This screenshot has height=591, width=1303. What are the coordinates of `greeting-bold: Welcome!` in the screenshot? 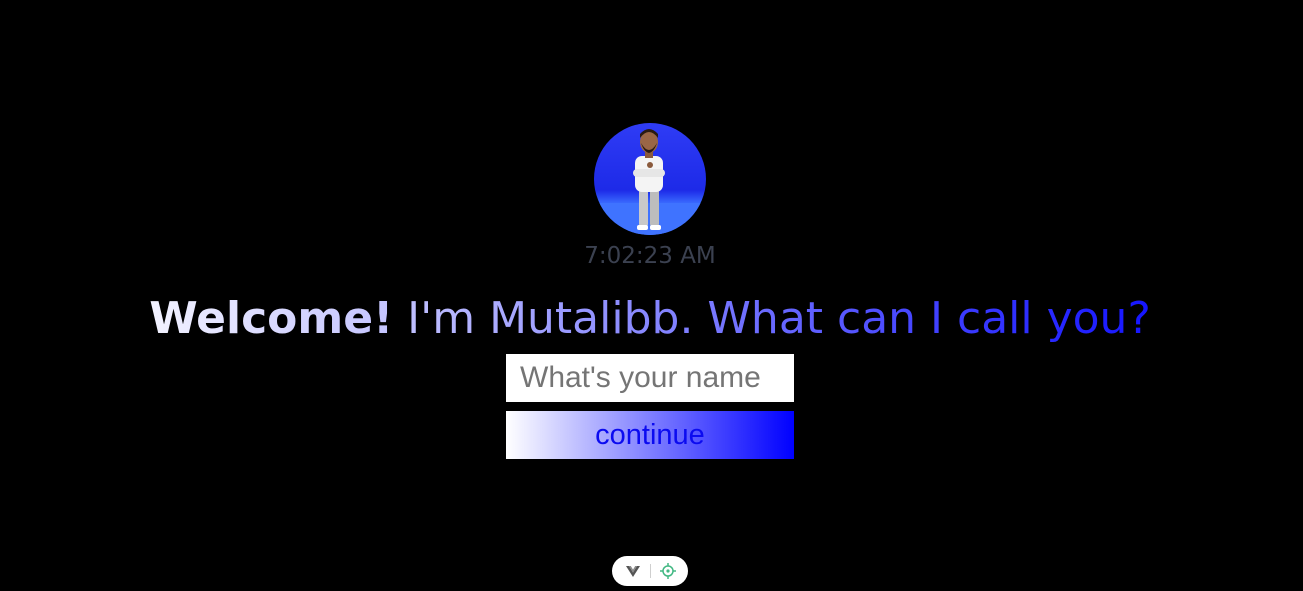 It's located at (271, 318).